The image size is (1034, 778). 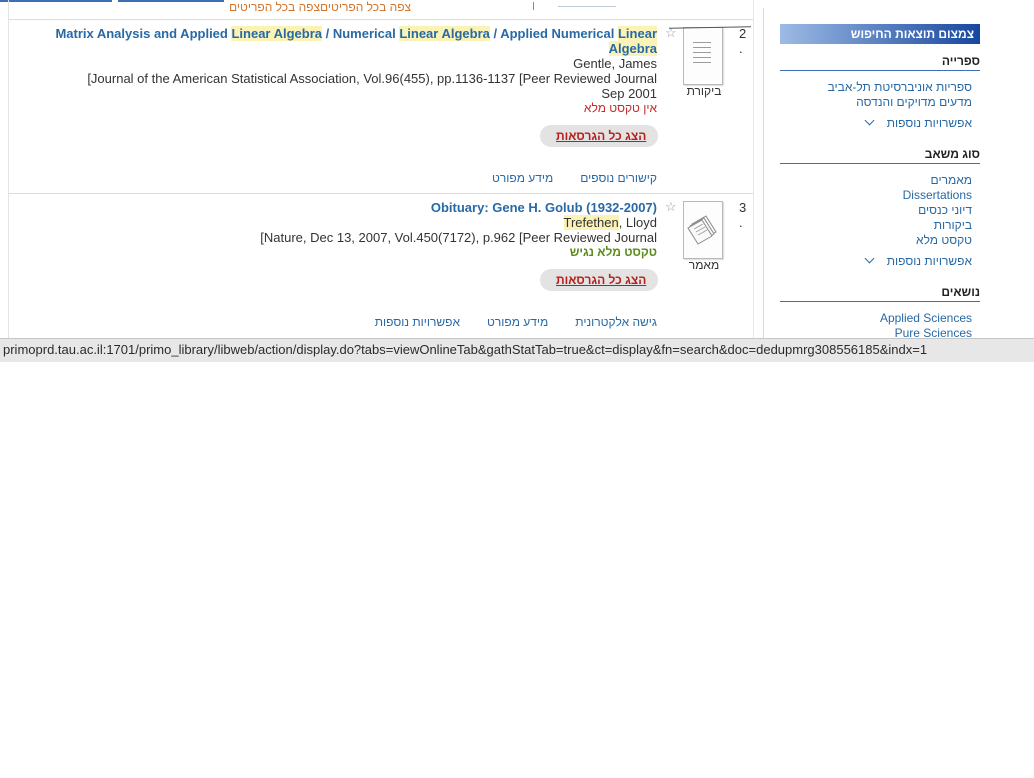 What do you see at coordinates (926, 318) in the screenshot?
I see `facet-item: Applied Sciences` at bounding box center [926, 318].